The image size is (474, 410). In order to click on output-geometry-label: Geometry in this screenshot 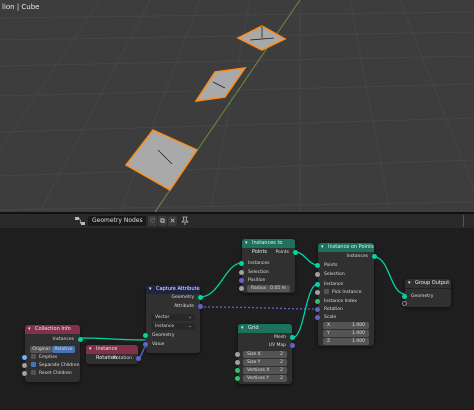, I will do `click(182, 297)`.